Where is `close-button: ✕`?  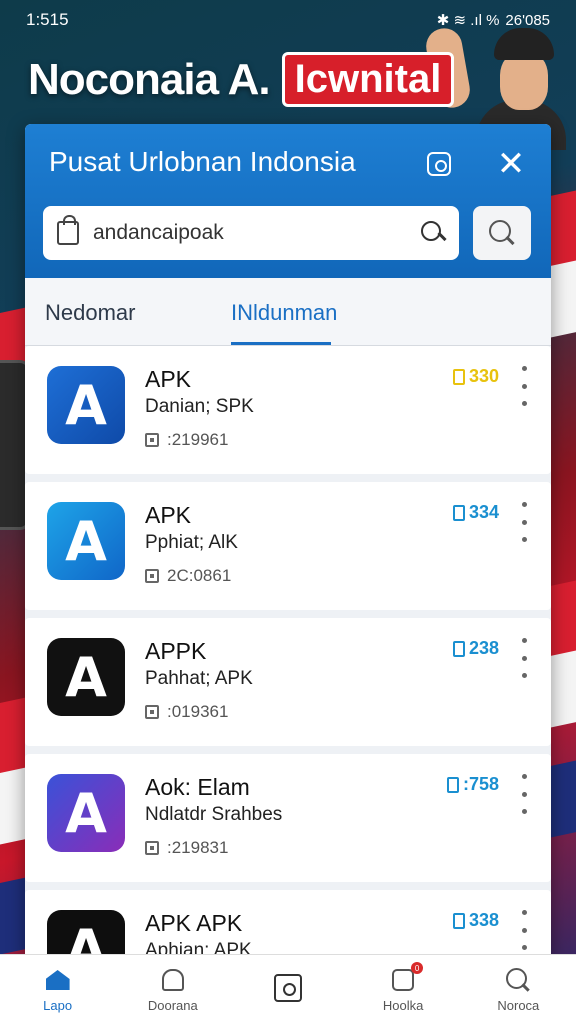 close-button: ✕ is located at coordinates (511, 164).